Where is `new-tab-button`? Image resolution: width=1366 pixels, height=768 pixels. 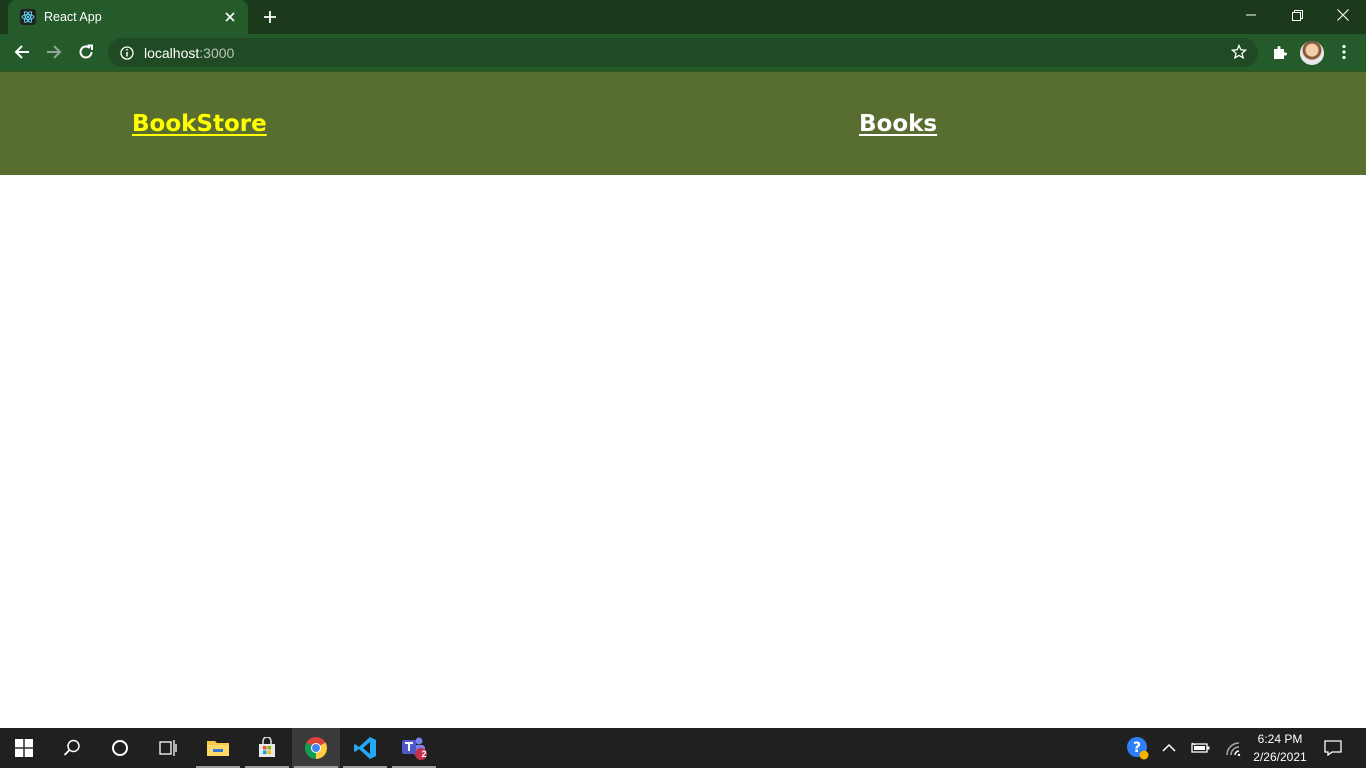 new-tab-button is located at coordinates (270, 17).